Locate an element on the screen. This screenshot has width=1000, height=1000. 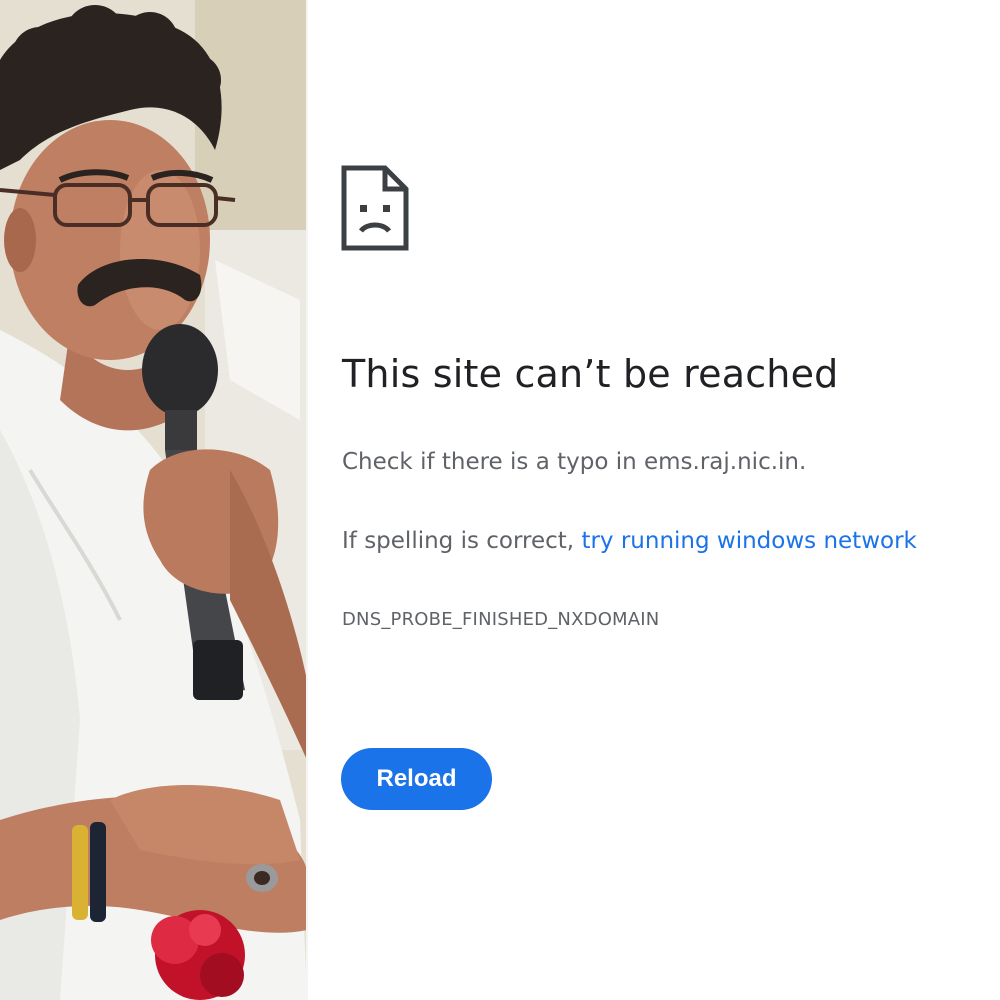
network-diagnostics-link: try running windows network is located at coordinates (748, 541).